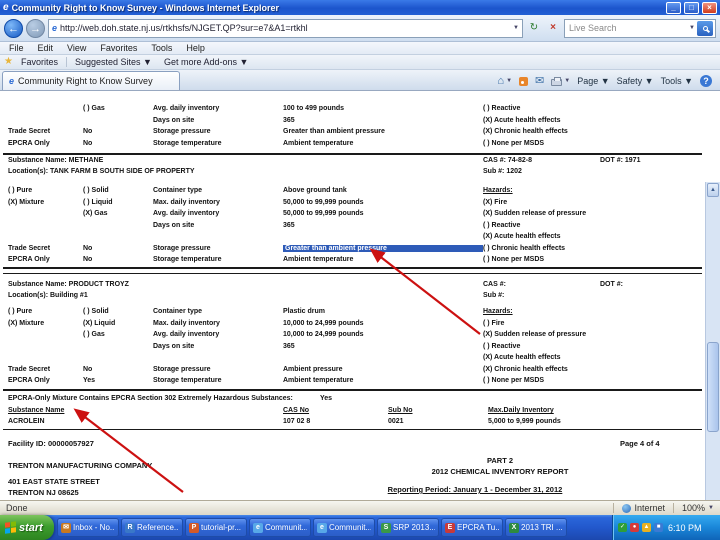 The image size is (720, 540). What do you see at coordinates (297, 421) in the screenshot?
I see `ehs-cas: 107 02 8` at bounding box center [297, 421].